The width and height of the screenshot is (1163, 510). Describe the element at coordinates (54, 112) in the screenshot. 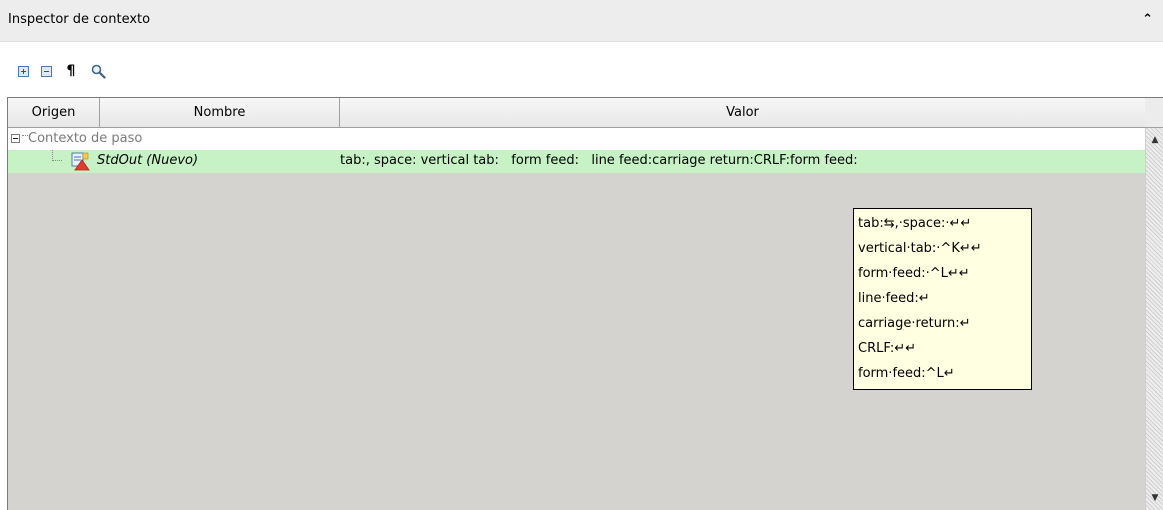

I see `column-header-origen: Origen` at that location.